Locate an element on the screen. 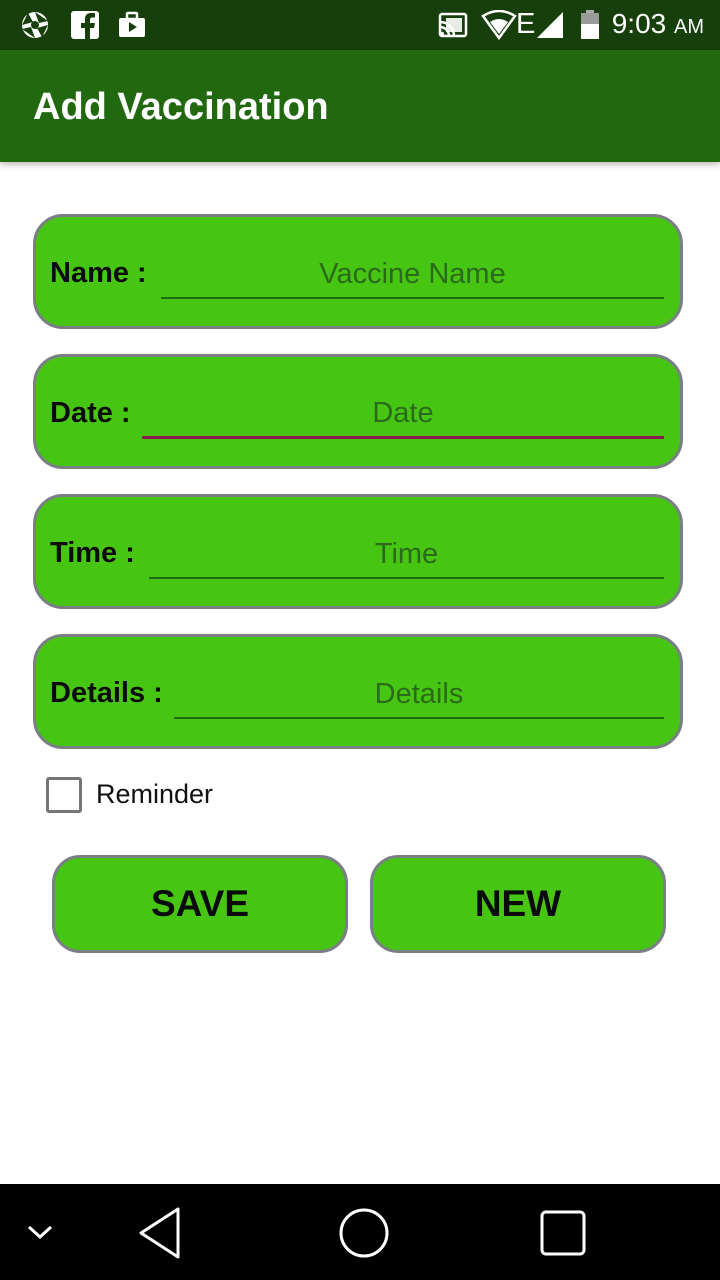 The height and width of the screenshot is (1280, 720). home-icon is located at coordinates (364, 1233).